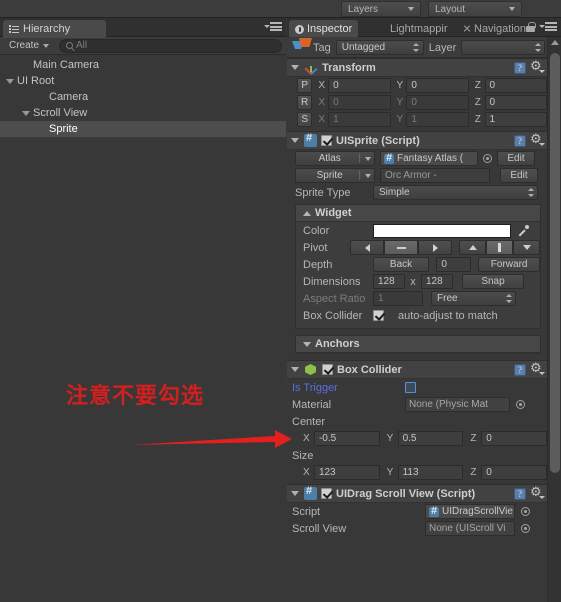 The width and height of the screenshot is (561, 602). Describe the element at coordinates (401, 264) in the screenshot. I see `depth-back-button: Back` at that location.